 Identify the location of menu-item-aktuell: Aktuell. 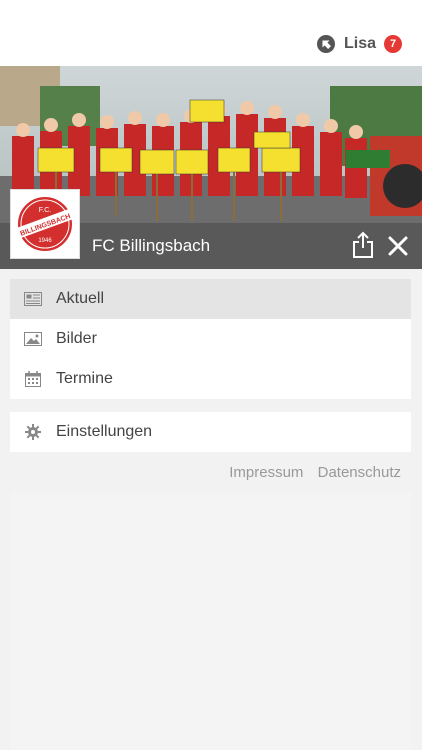
(210, 299).